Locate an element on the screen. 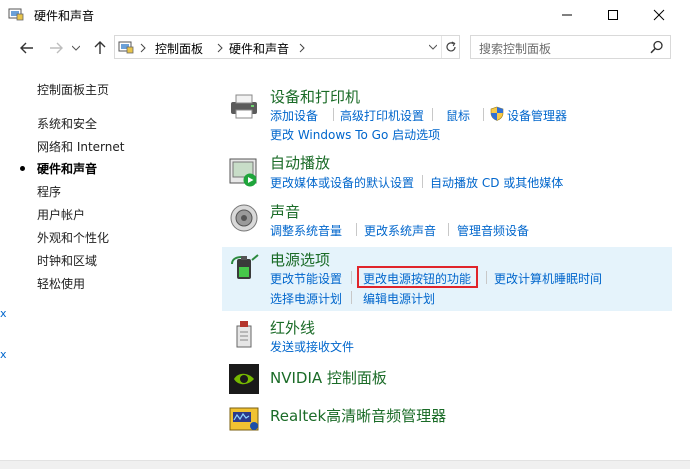 The image size is (690, 469). link-add-device: 添加设备 is located at coordinates (294, 115).